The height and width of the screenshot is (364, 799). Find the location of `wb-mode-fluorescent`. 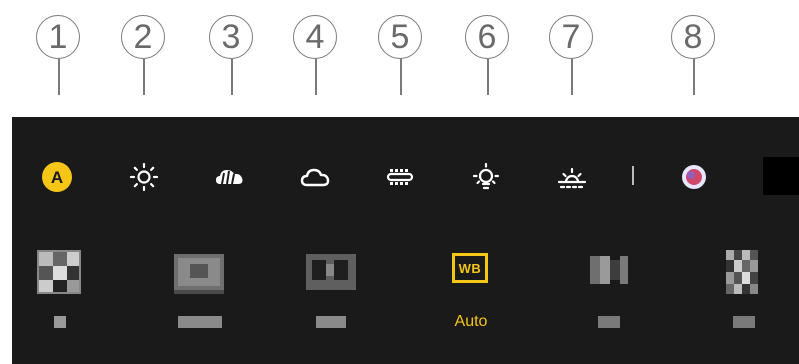

wb-mode-fluorescent is located at coordinates (400, 177).